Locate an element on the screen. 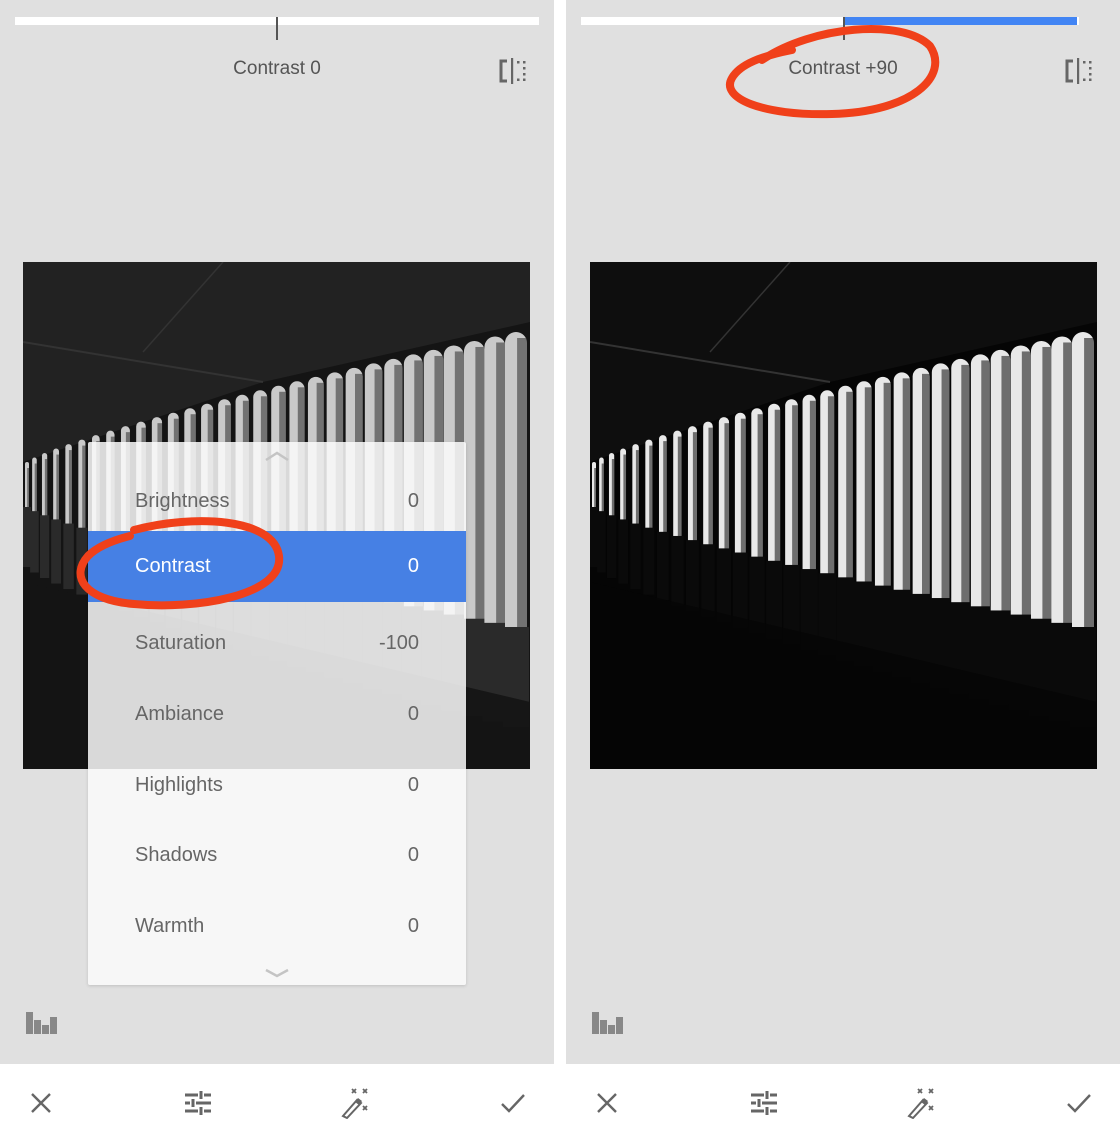 The width and height of the screenshot is (1120, 1138). menu-item-value: -100 is located at coordinates (398, 643).